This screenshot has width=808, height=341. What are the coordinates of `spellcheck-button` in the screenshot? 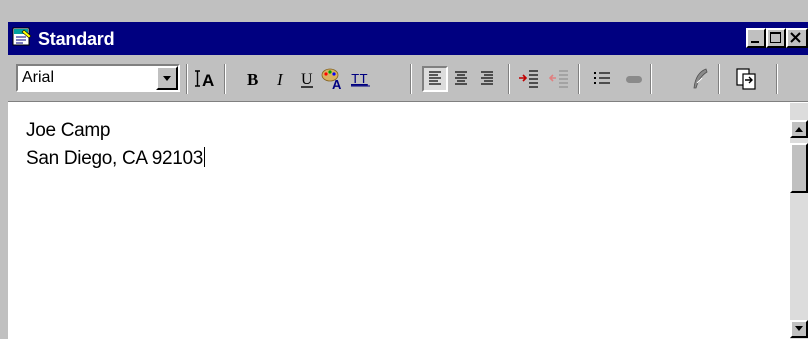 It's located at (701, 79).